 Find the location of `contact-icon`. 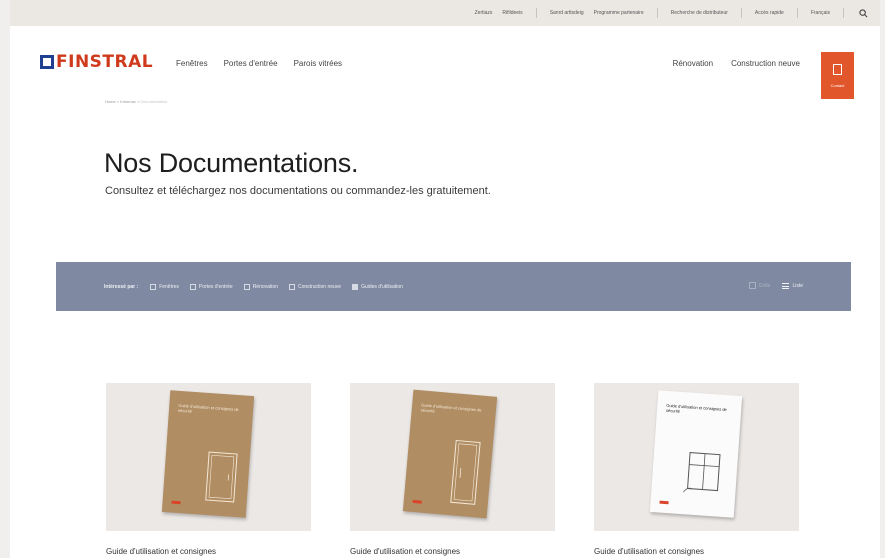

contact-icon is located at coordinates (837, 69).